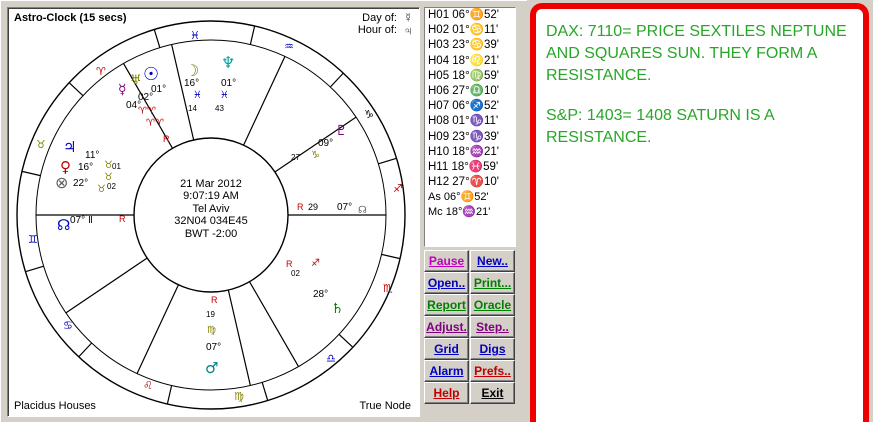  What do you see at coordinates (492, 349) in the screenshot?
I see `digs-button: Digs` at bounding box center [492, 349].